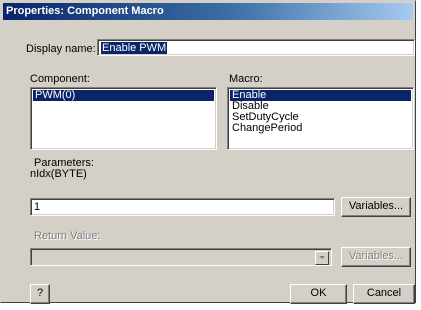  I want to click on title-bar: Properties: Component Macro, so click(208, 11).